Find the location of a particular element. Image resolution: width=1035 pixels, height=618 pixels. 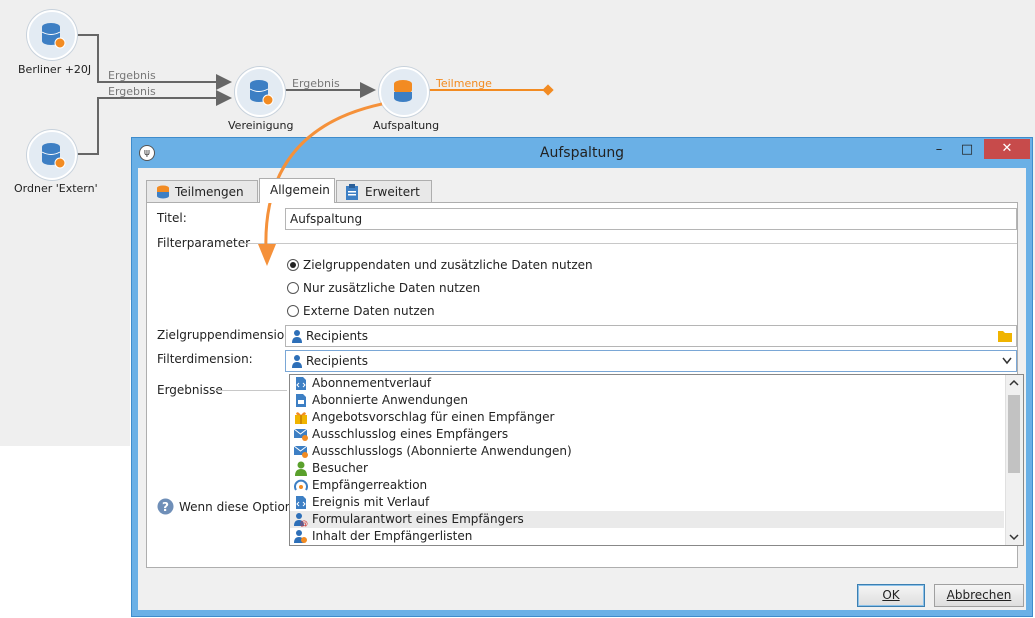

visitor-icon is located at coordinates (301, 468).